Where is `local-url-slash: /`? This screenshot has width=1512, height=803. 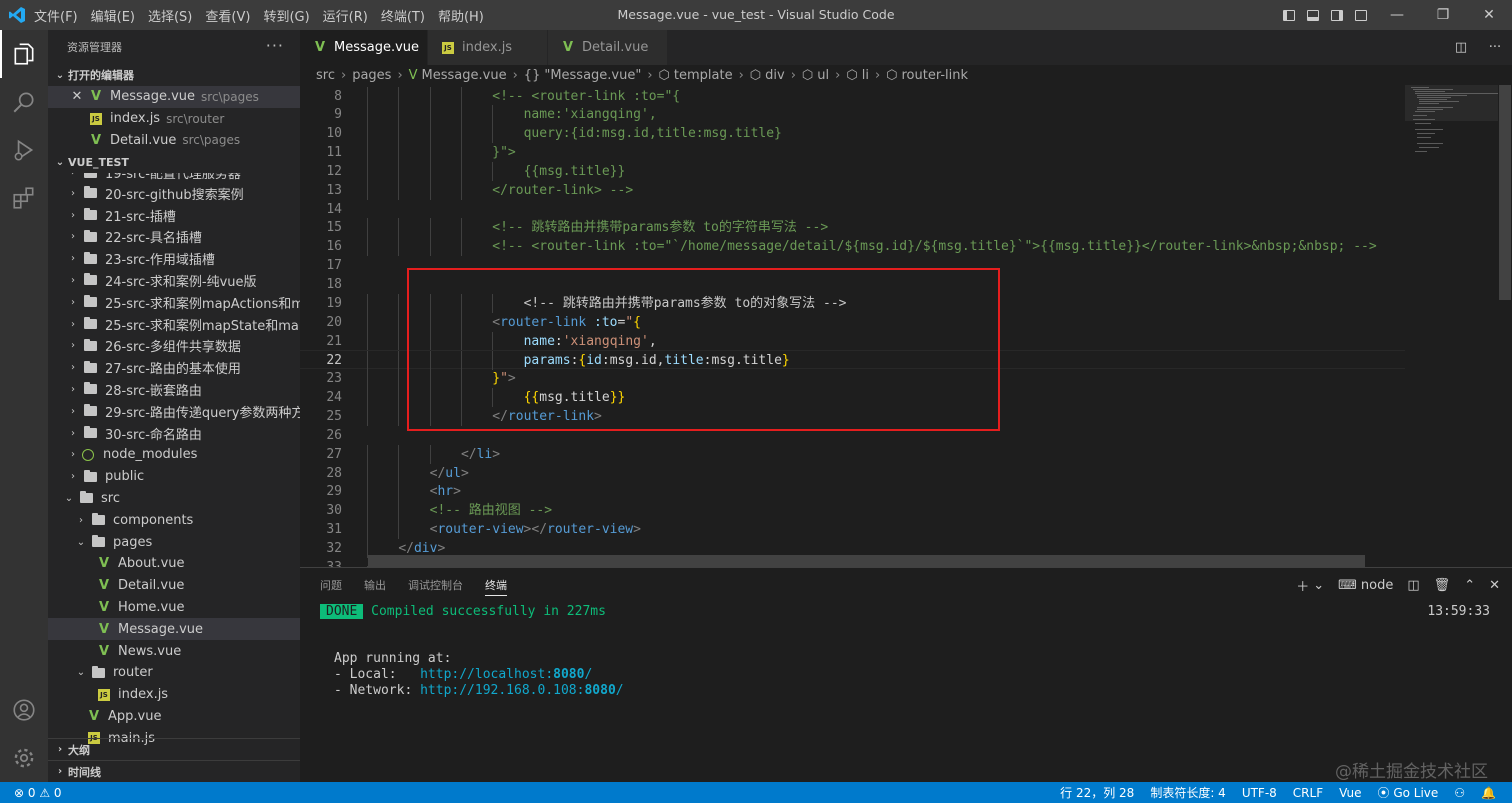 local-url-slash: / is located at coordinates (588, 674).